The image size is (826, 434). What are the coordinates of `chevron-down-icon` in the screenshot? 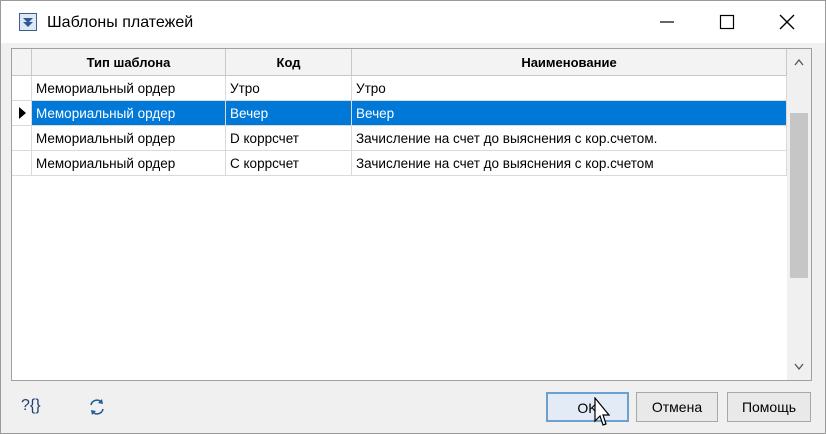 It's located at (799, 366).